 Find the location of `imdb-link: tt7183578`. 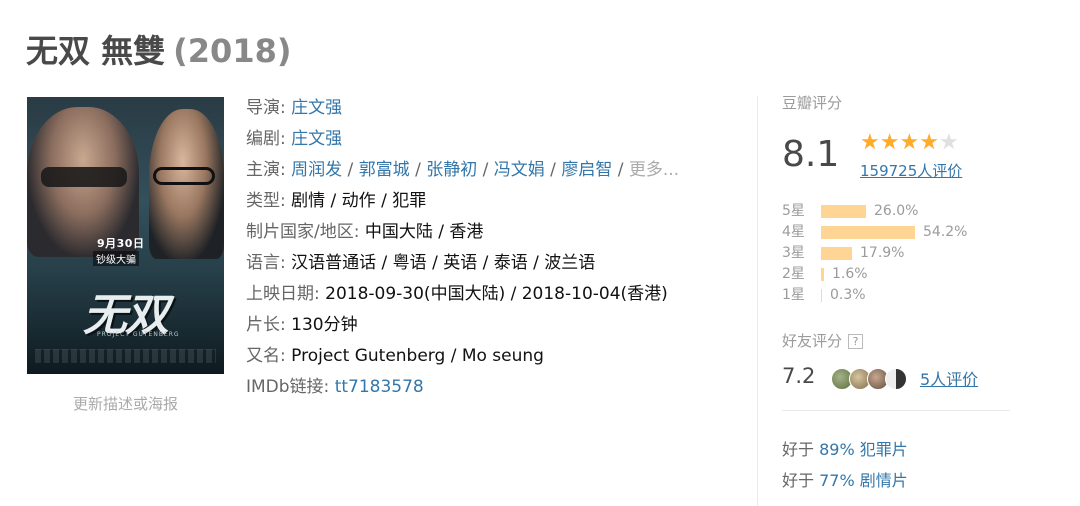

imdb-link: tt7183578 is located at coordinates (379, 387).